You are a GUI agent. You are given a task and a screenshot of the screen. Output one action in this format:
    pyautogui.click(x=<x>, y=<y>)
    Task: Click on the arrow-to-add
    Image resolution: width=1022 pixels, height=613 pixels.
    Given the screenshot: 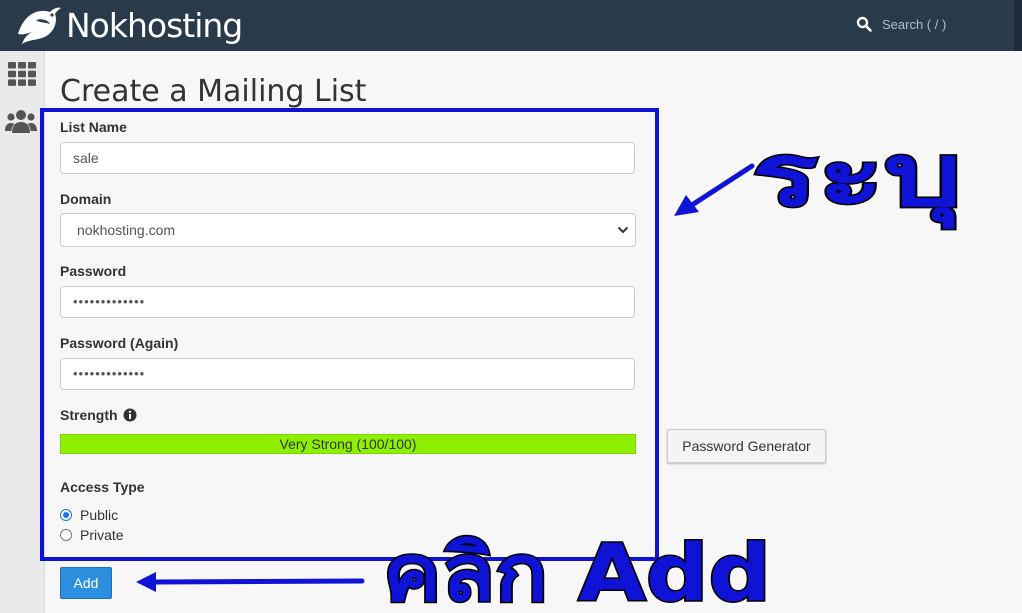 What is the action you would take?
    pyautogui.click(x=250, y=582)
    